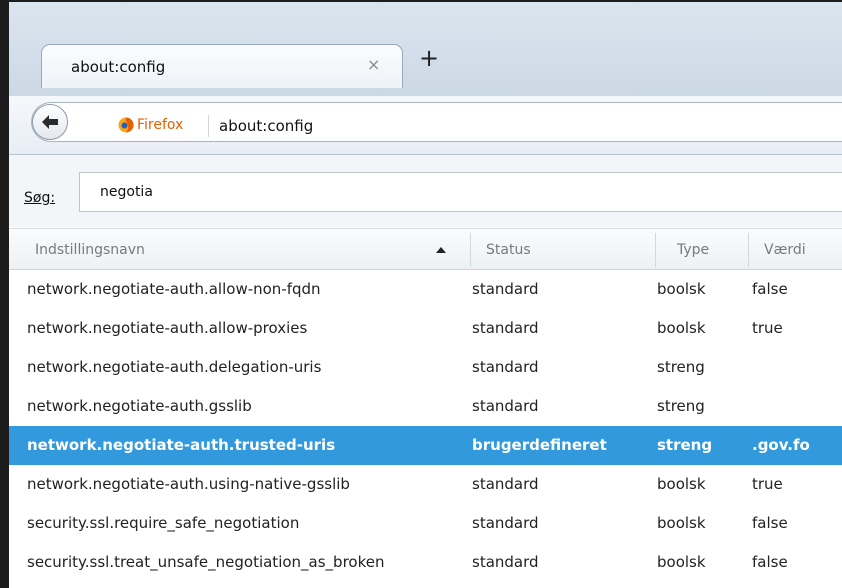 The height and width of the screenshot is (588, 842). I want to click on pref-name: security.ssl.require_safe_negotiation, so click(163, 523).